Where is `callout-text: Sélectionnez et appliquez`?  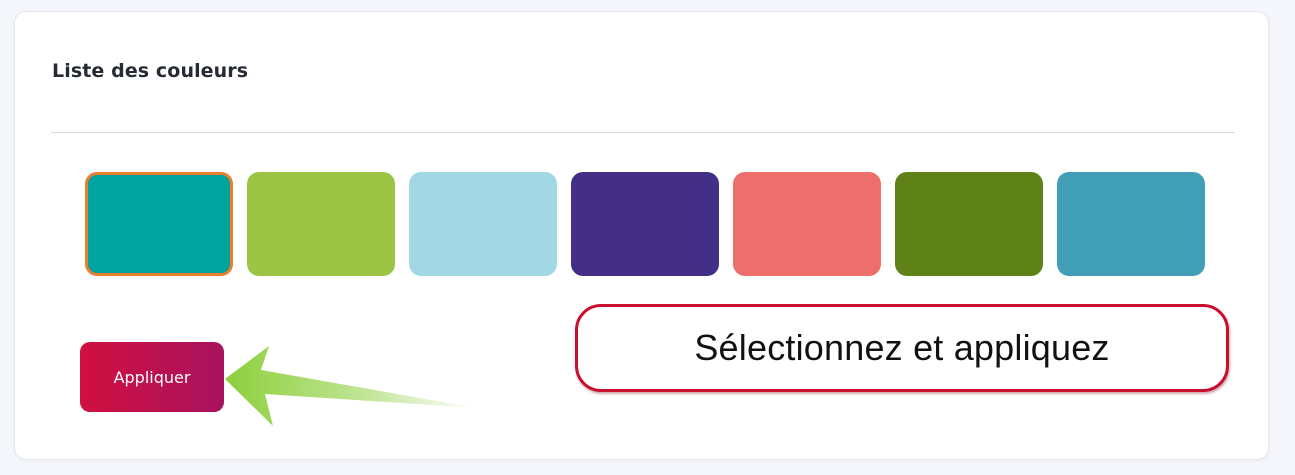
callout-text: Sélectionnez et appliquez is located at coordinates (902, 347).